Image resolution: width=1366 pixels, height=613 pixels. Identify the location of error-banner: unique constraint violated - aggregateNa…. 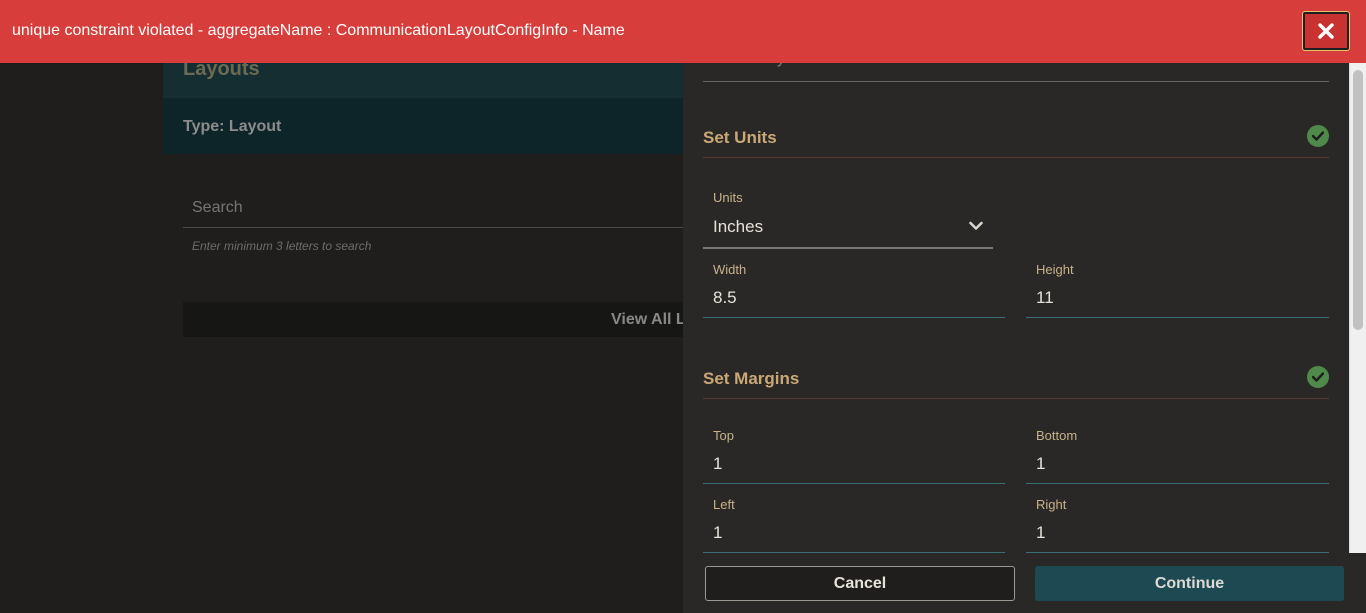
(683, 31).